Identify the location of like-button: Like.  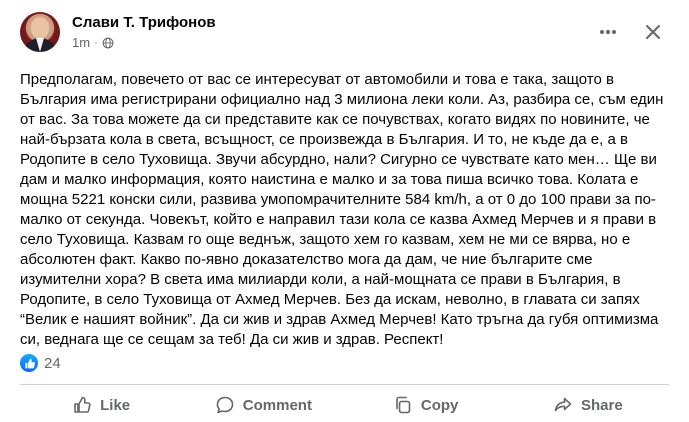
(101, 405).